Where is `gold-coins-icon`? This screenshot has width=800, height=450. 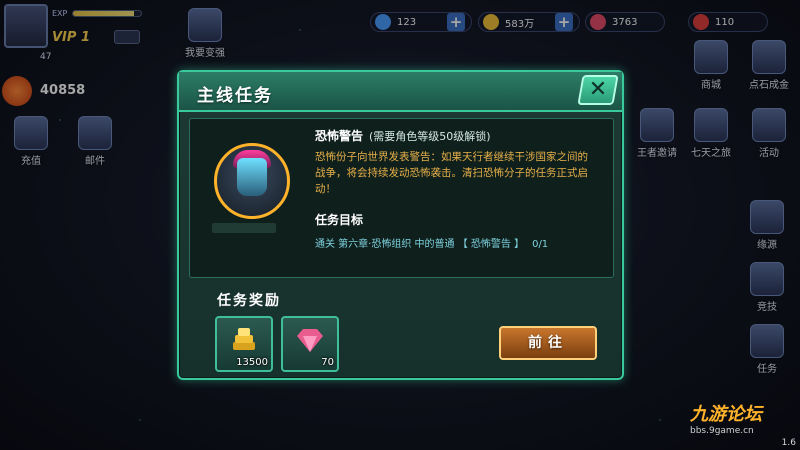
gold-coins-icon is located at coordinates (244, 339).